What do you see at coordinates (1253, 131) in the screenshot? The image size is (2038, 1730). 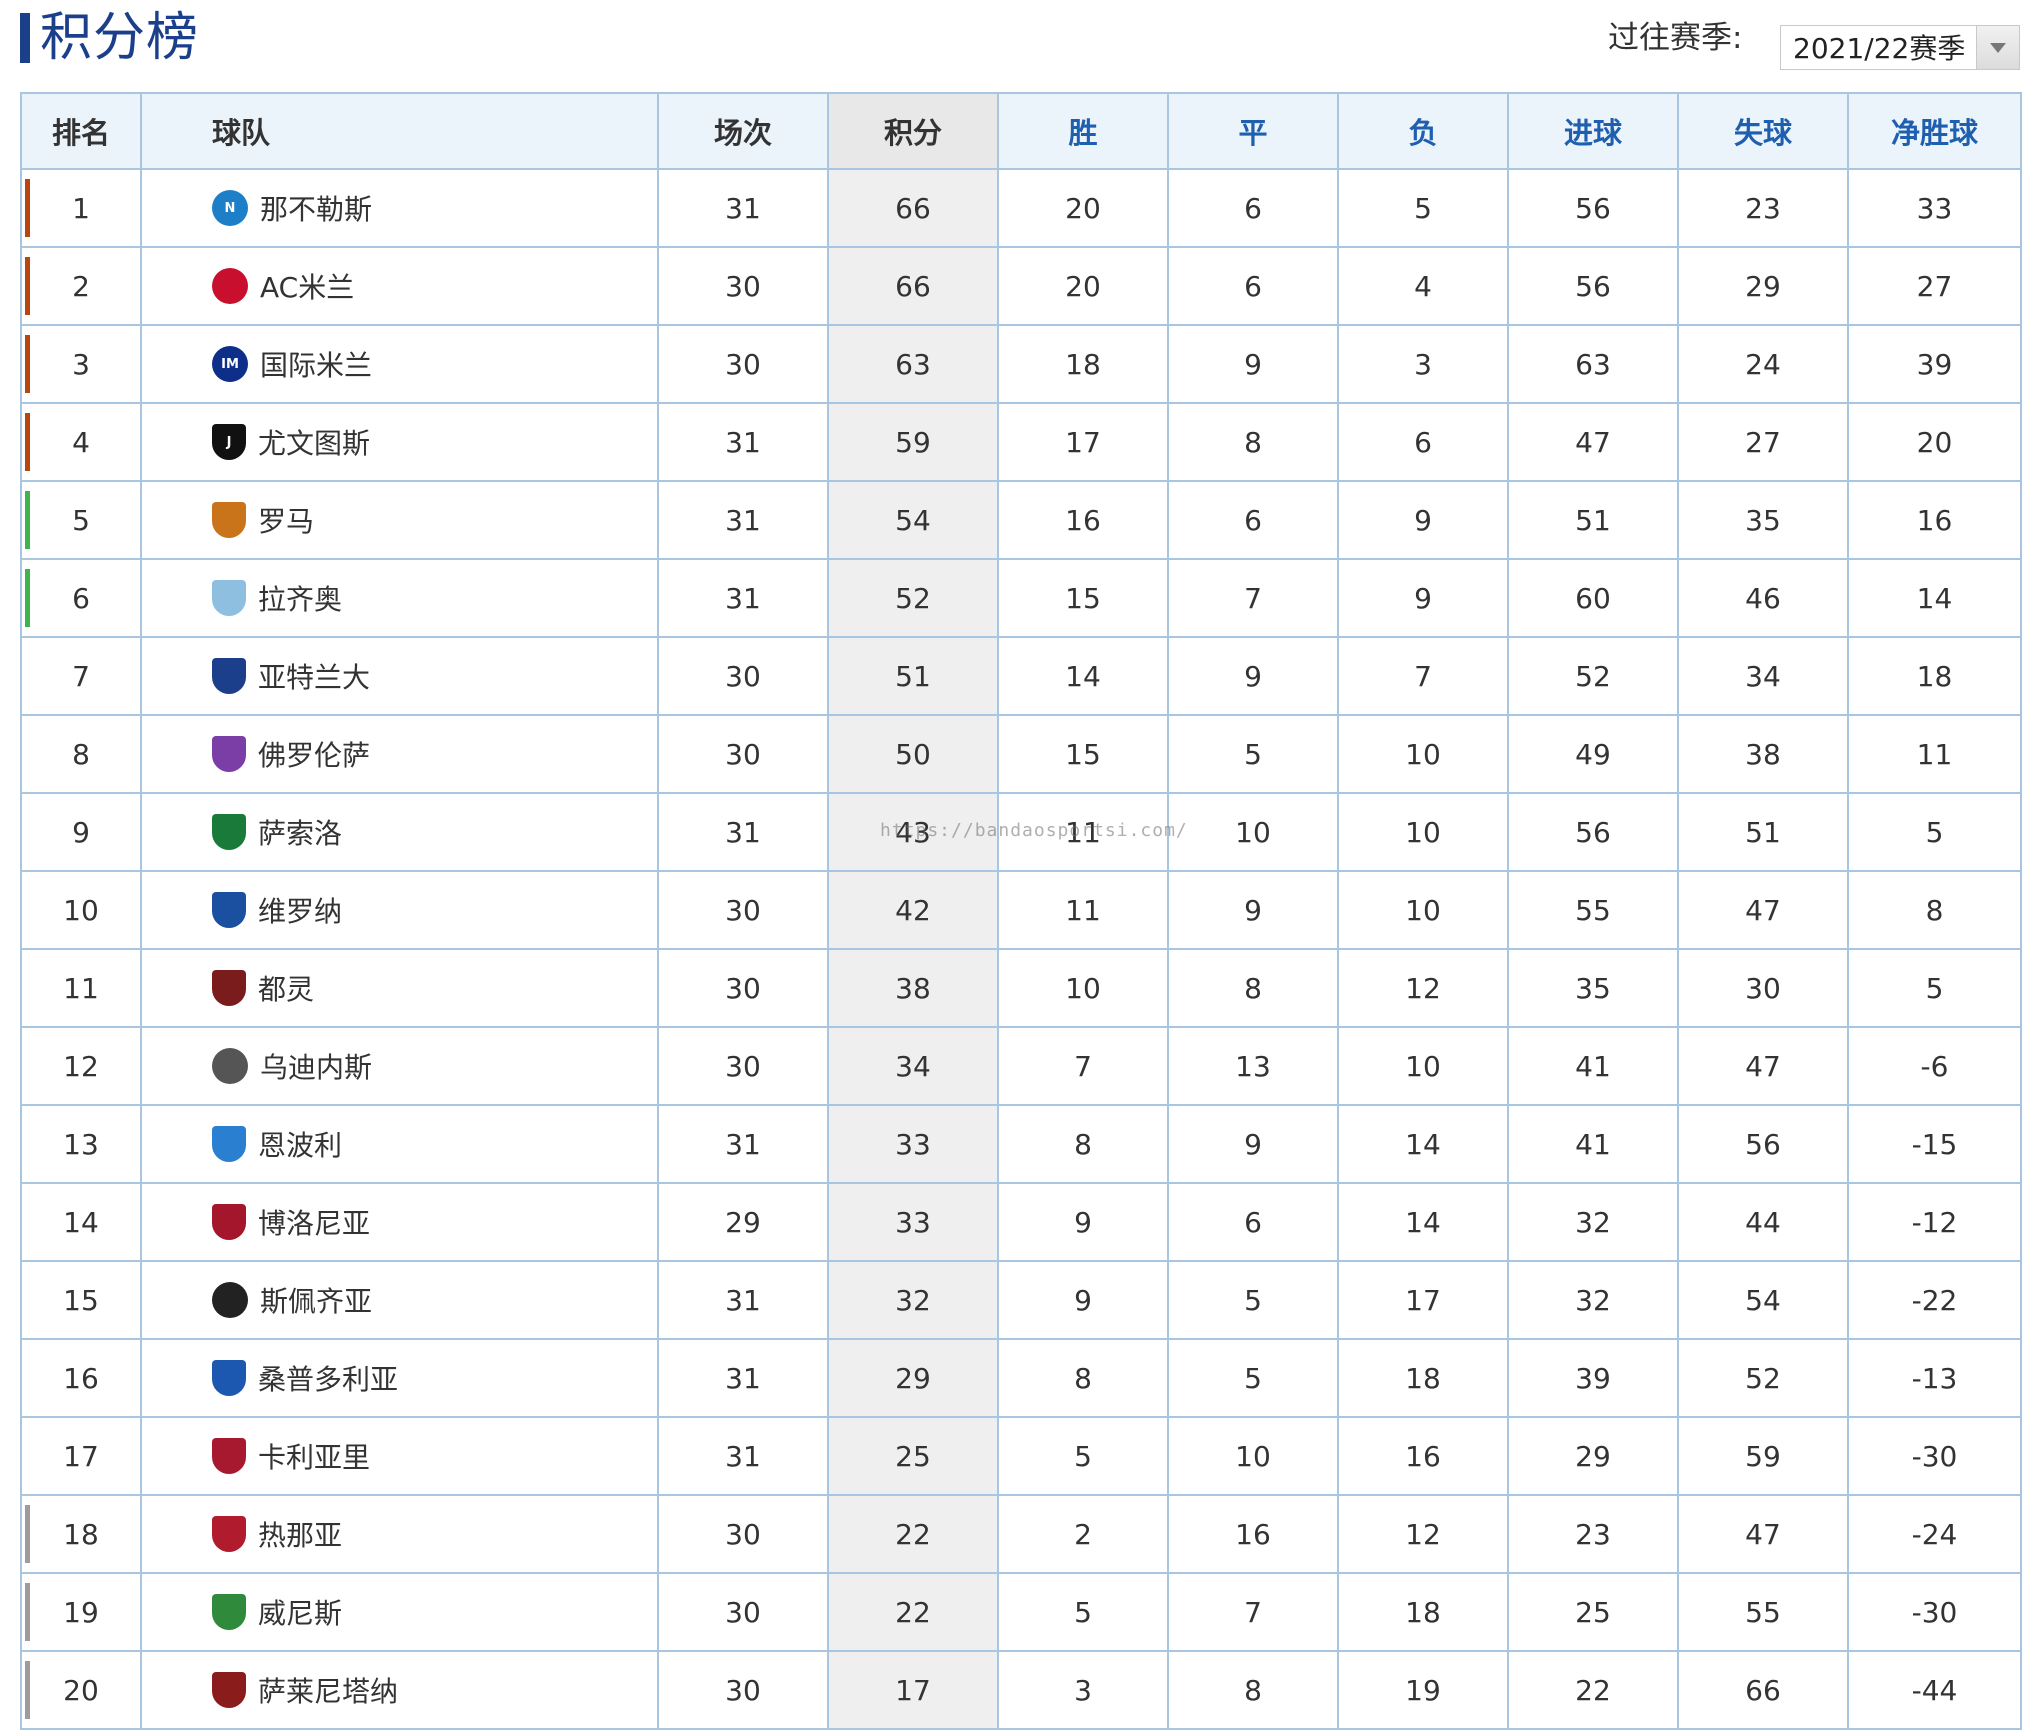 I see `column-header-drawn: 平` at bounding box center [1253, 131].